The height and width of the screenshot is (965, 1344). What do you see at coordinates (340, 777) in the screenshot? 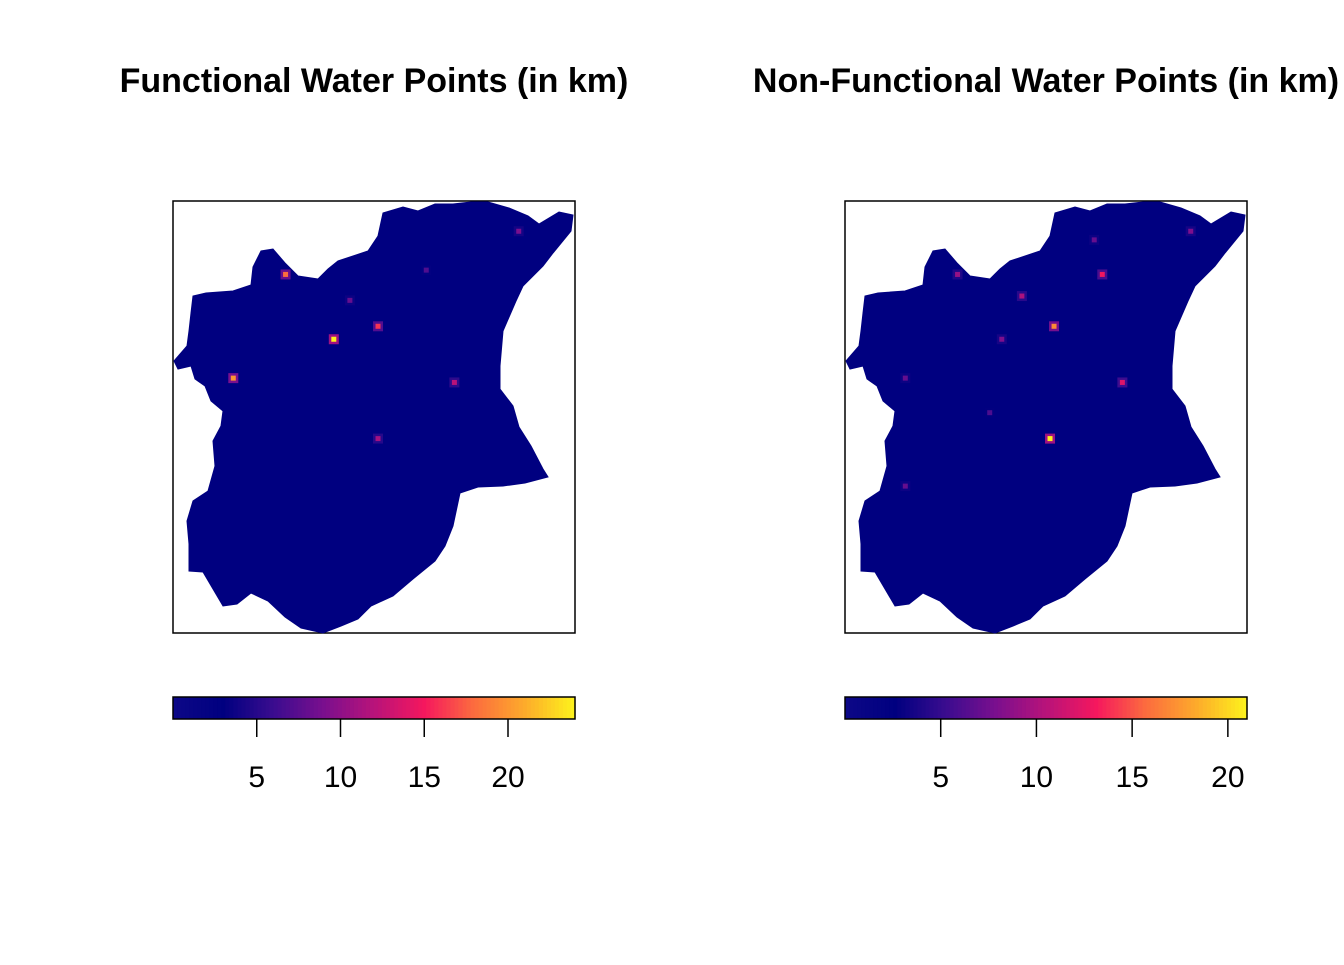
I see `colorbar-tick-label: 10` at bounding box center [340, 777].